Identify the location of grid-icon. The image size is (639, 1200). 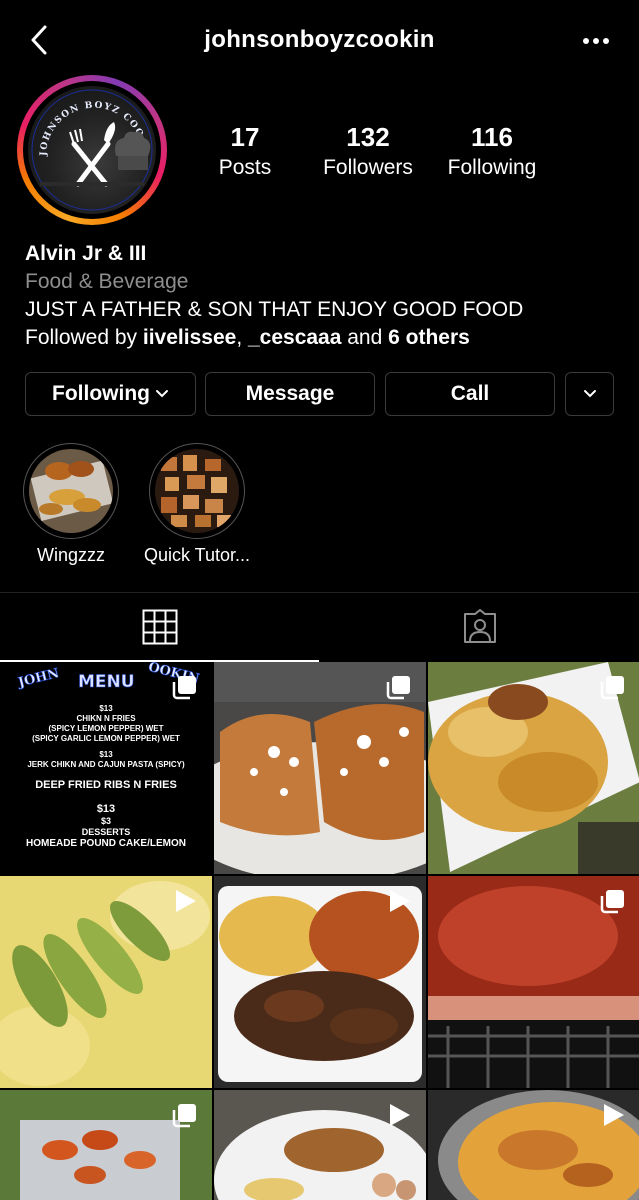
(159, 627).